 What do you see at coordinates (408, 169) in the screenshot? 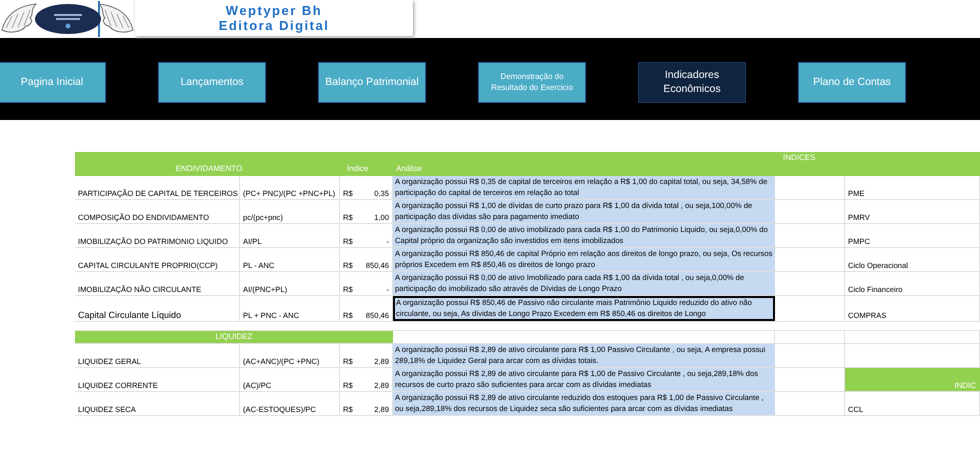
I see `column-heading: Análise` at bounding box center [408, 169].